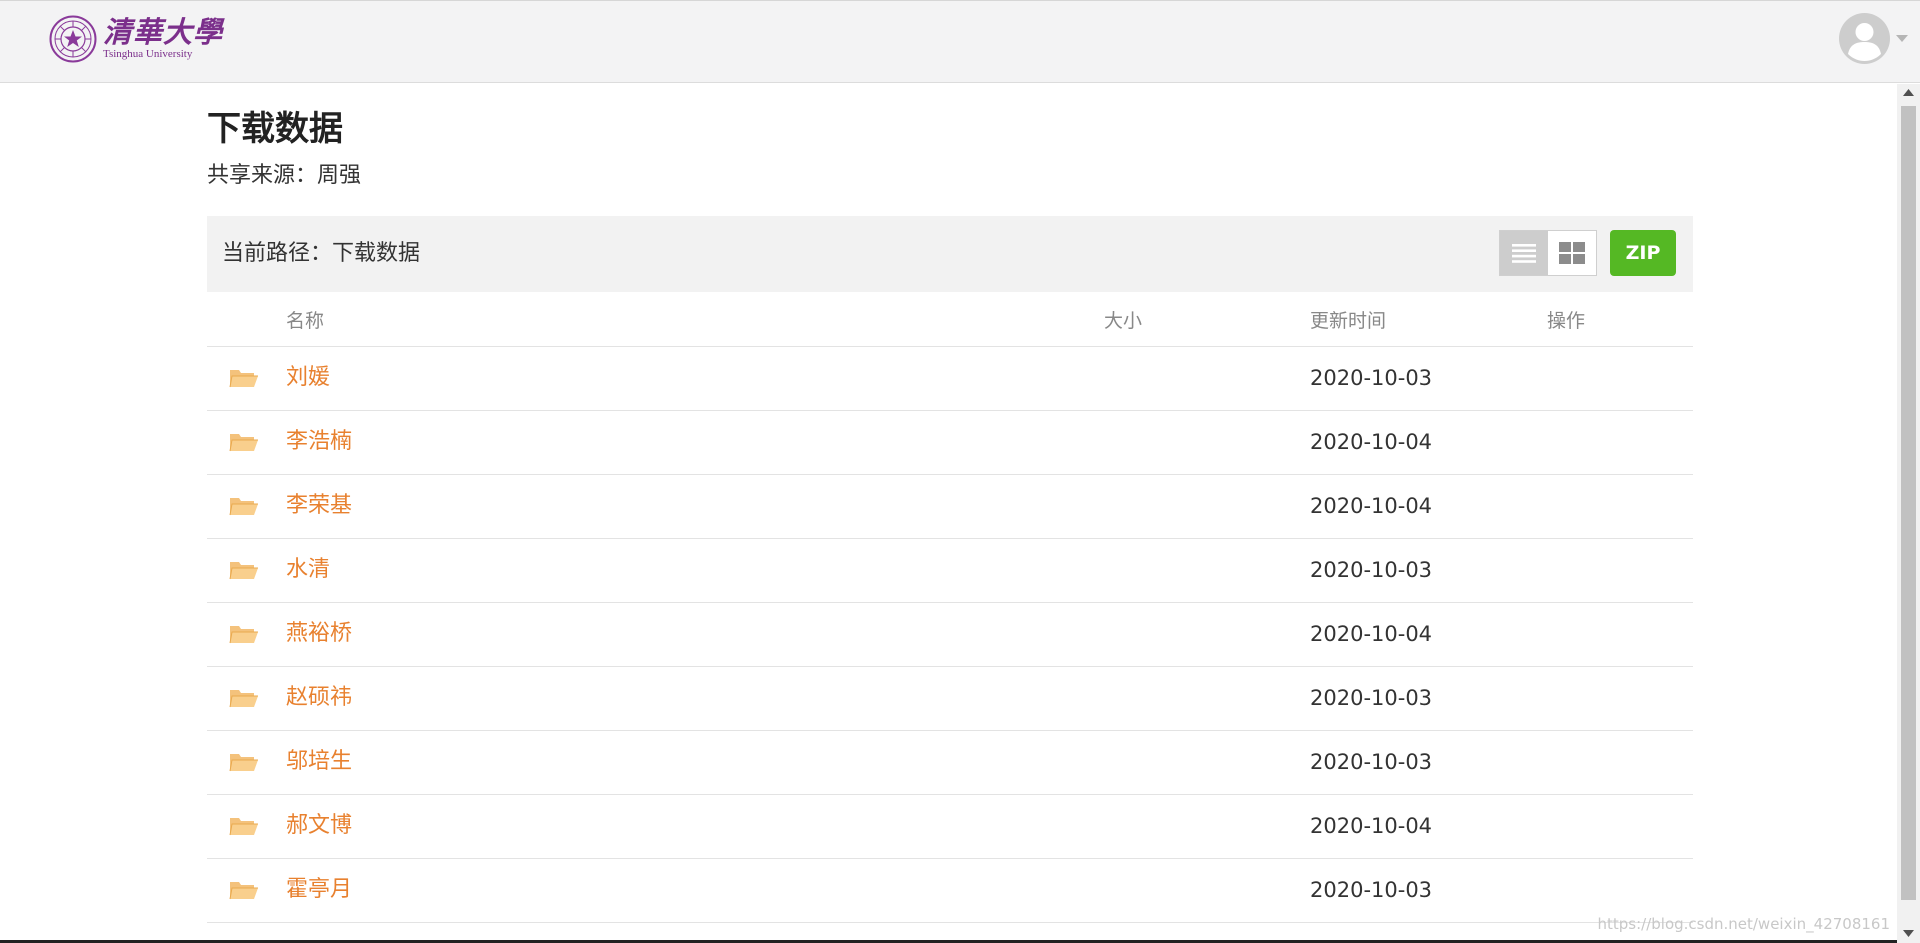 The width and height of the screenshot is (1920, 943). Describe the element at coordinates (163, 32) in the screenshot. I see `logo-name-cn: 清華大學` at that location.